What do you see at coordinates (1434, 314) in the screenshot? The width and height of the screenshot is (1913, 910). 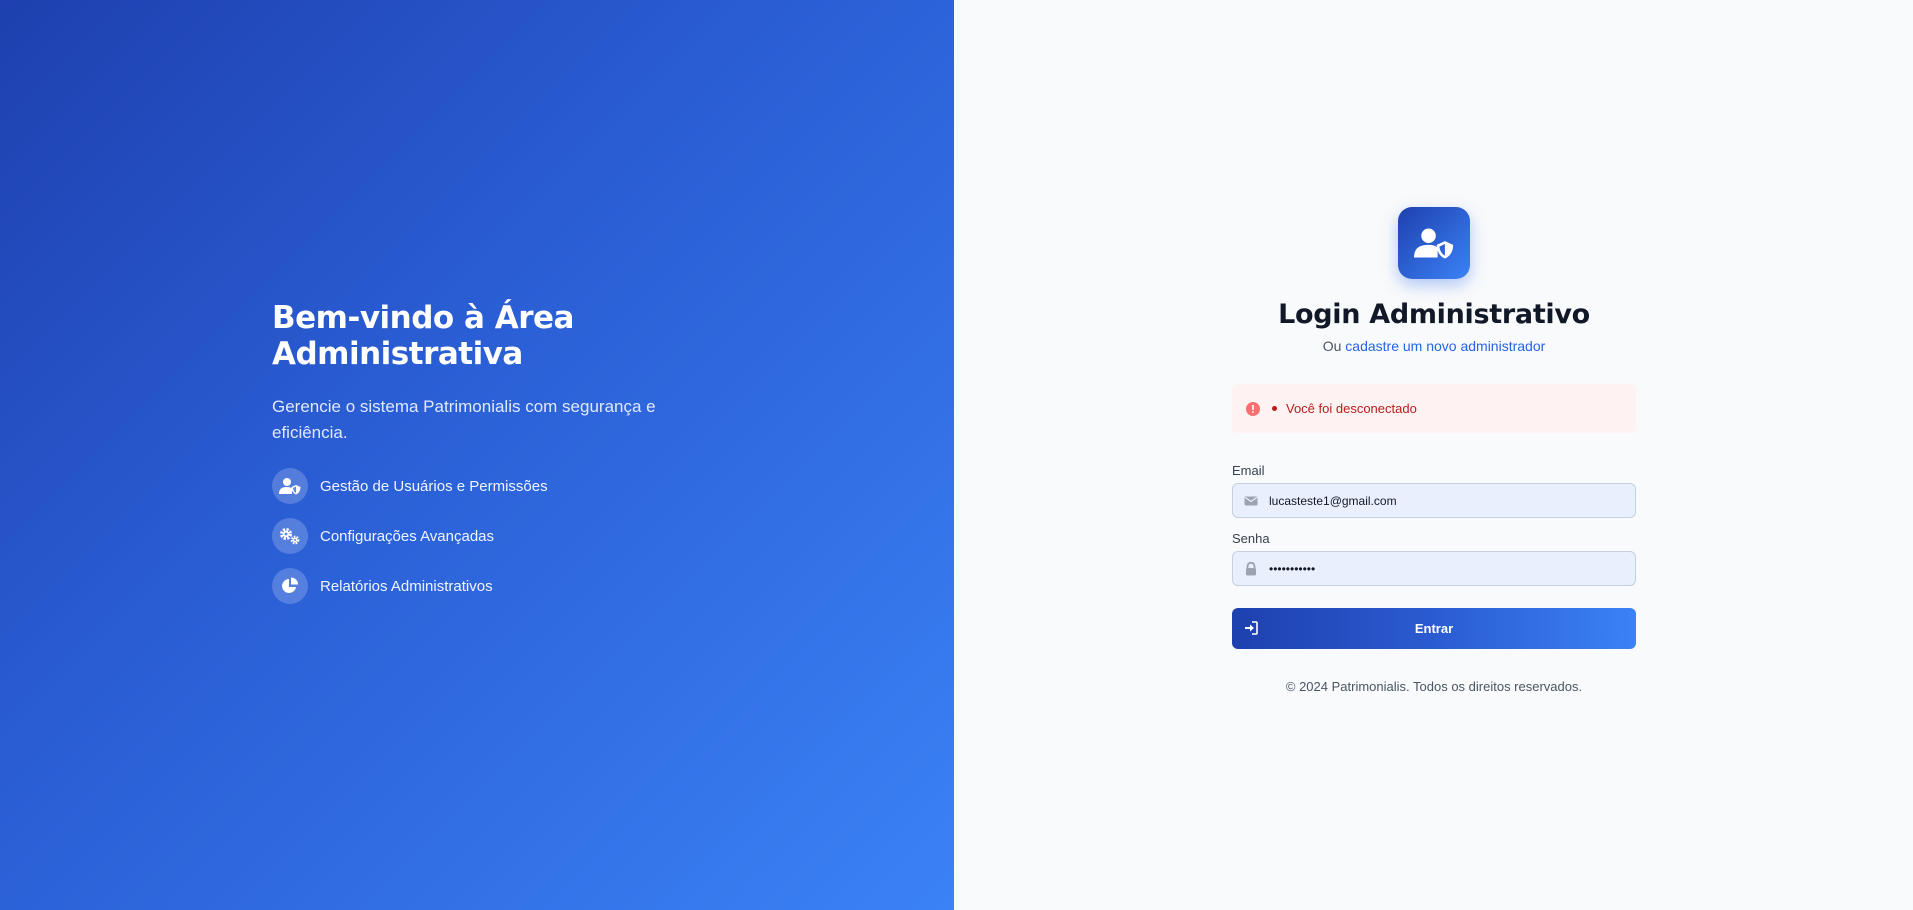 I see `page-title: Login Administrativo` at bounding box center [1434, 314].